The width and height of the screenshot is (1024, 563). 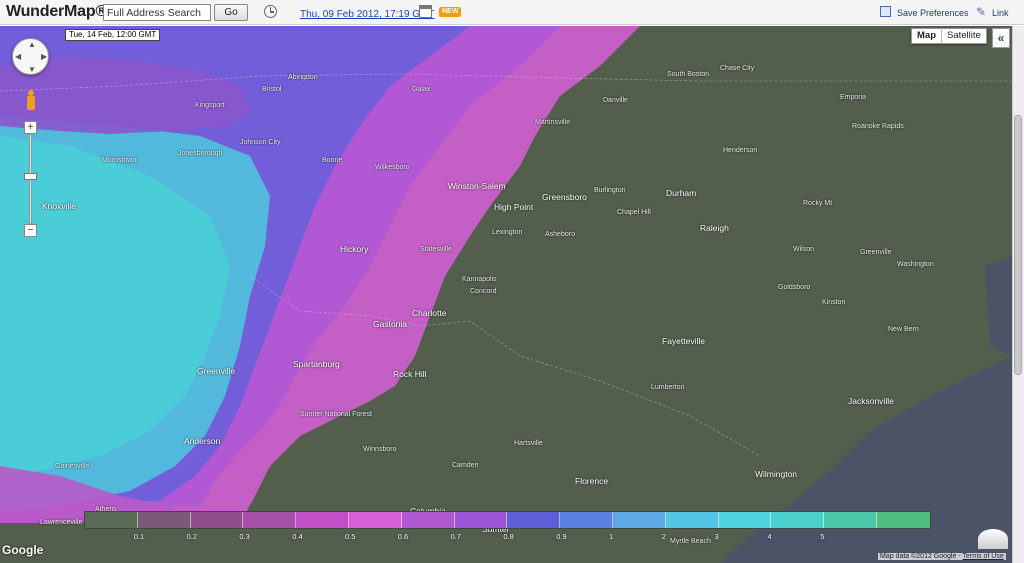 I want to click on map-type-control: Map Satellite, so click(x=949, y=36).